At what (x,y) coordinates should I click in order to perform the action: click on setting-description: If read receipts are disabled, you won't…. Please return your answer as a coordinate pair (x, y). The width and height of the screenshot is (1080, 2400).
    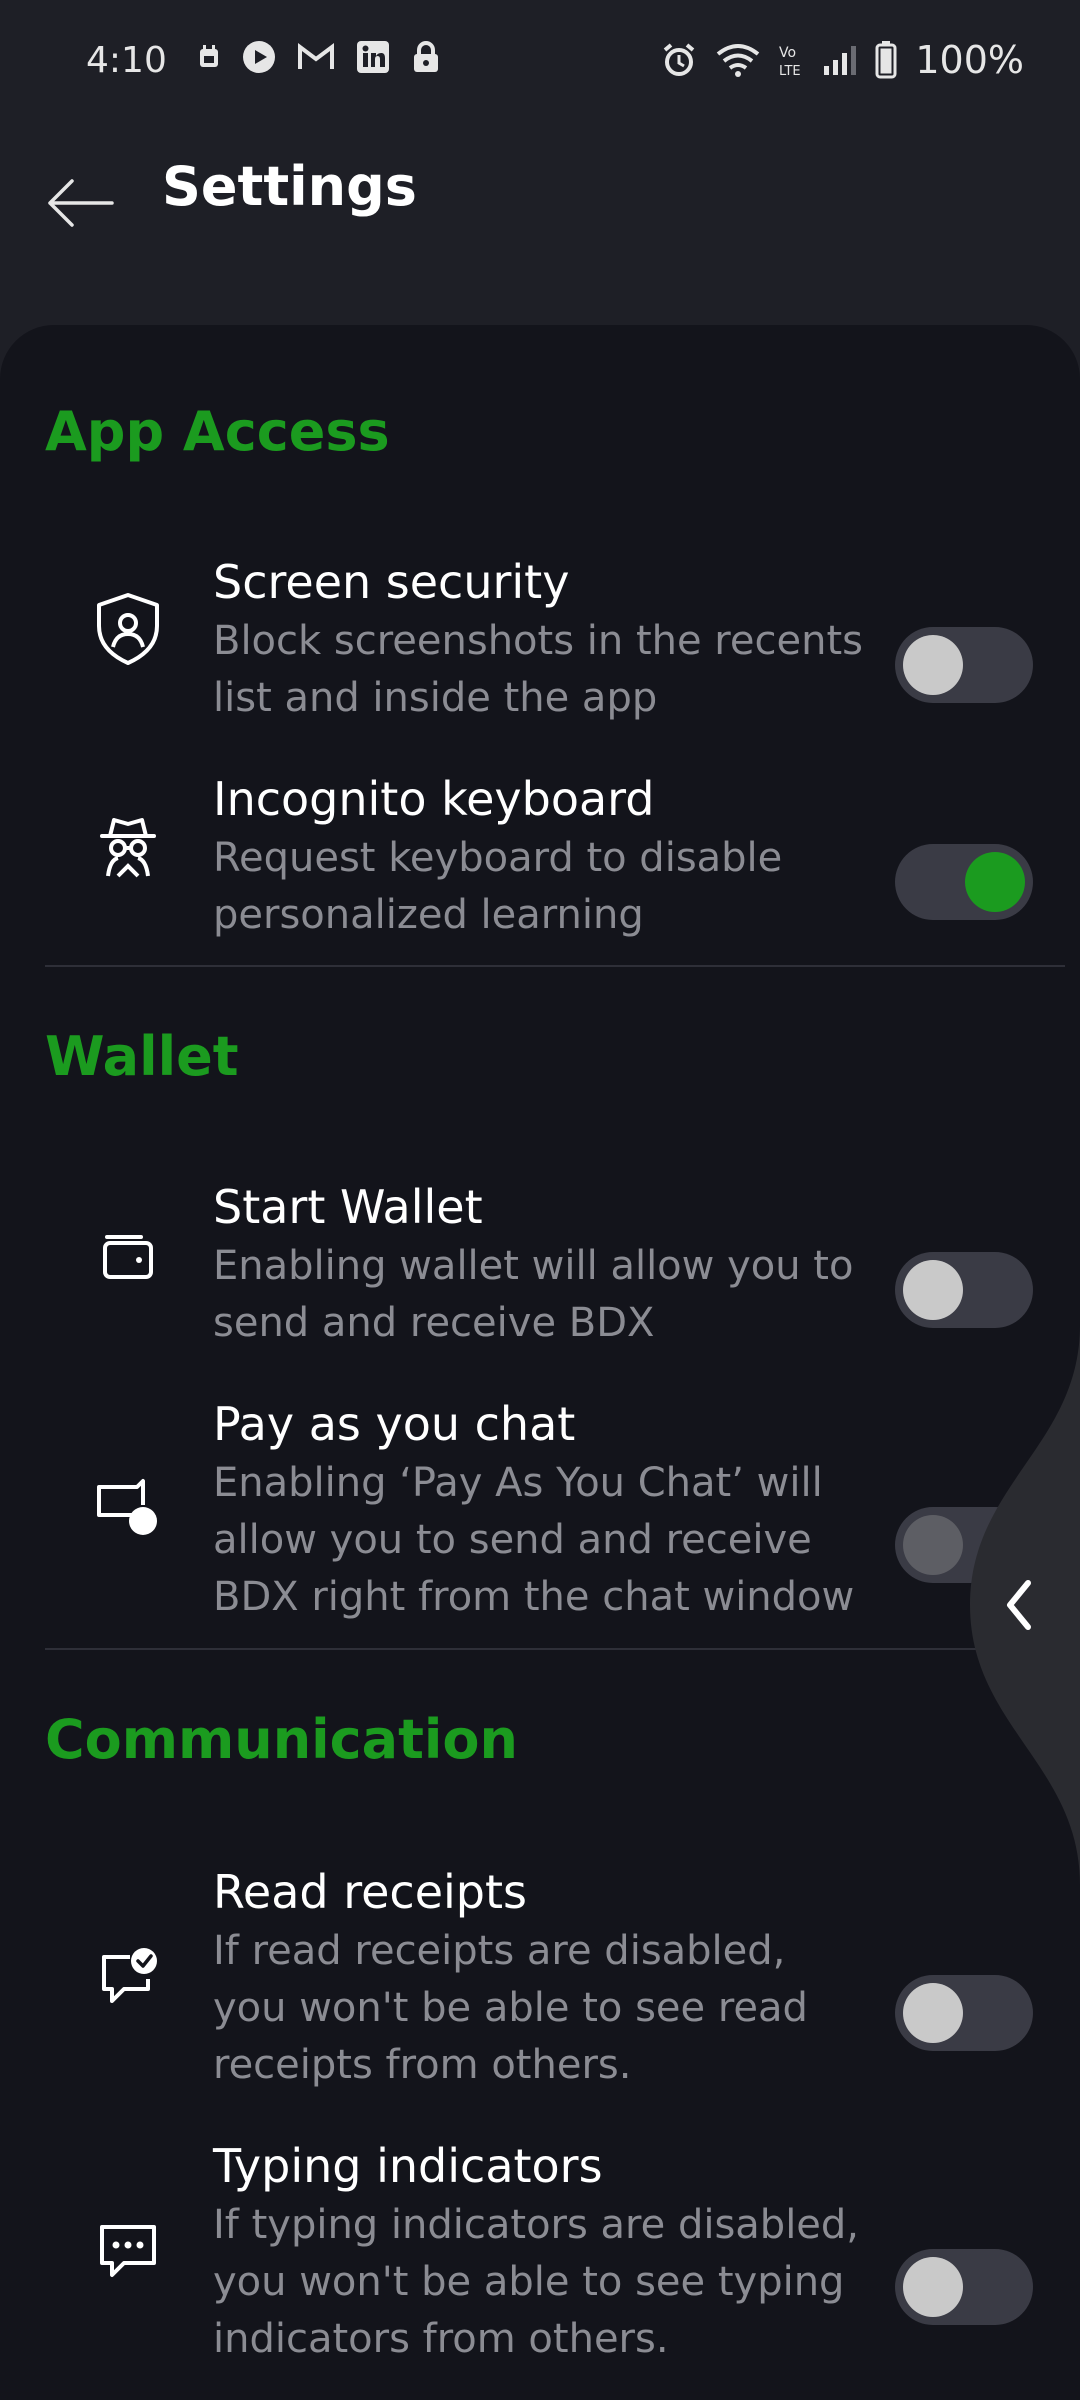
    Looking at the image, I should click on (510, 2008).